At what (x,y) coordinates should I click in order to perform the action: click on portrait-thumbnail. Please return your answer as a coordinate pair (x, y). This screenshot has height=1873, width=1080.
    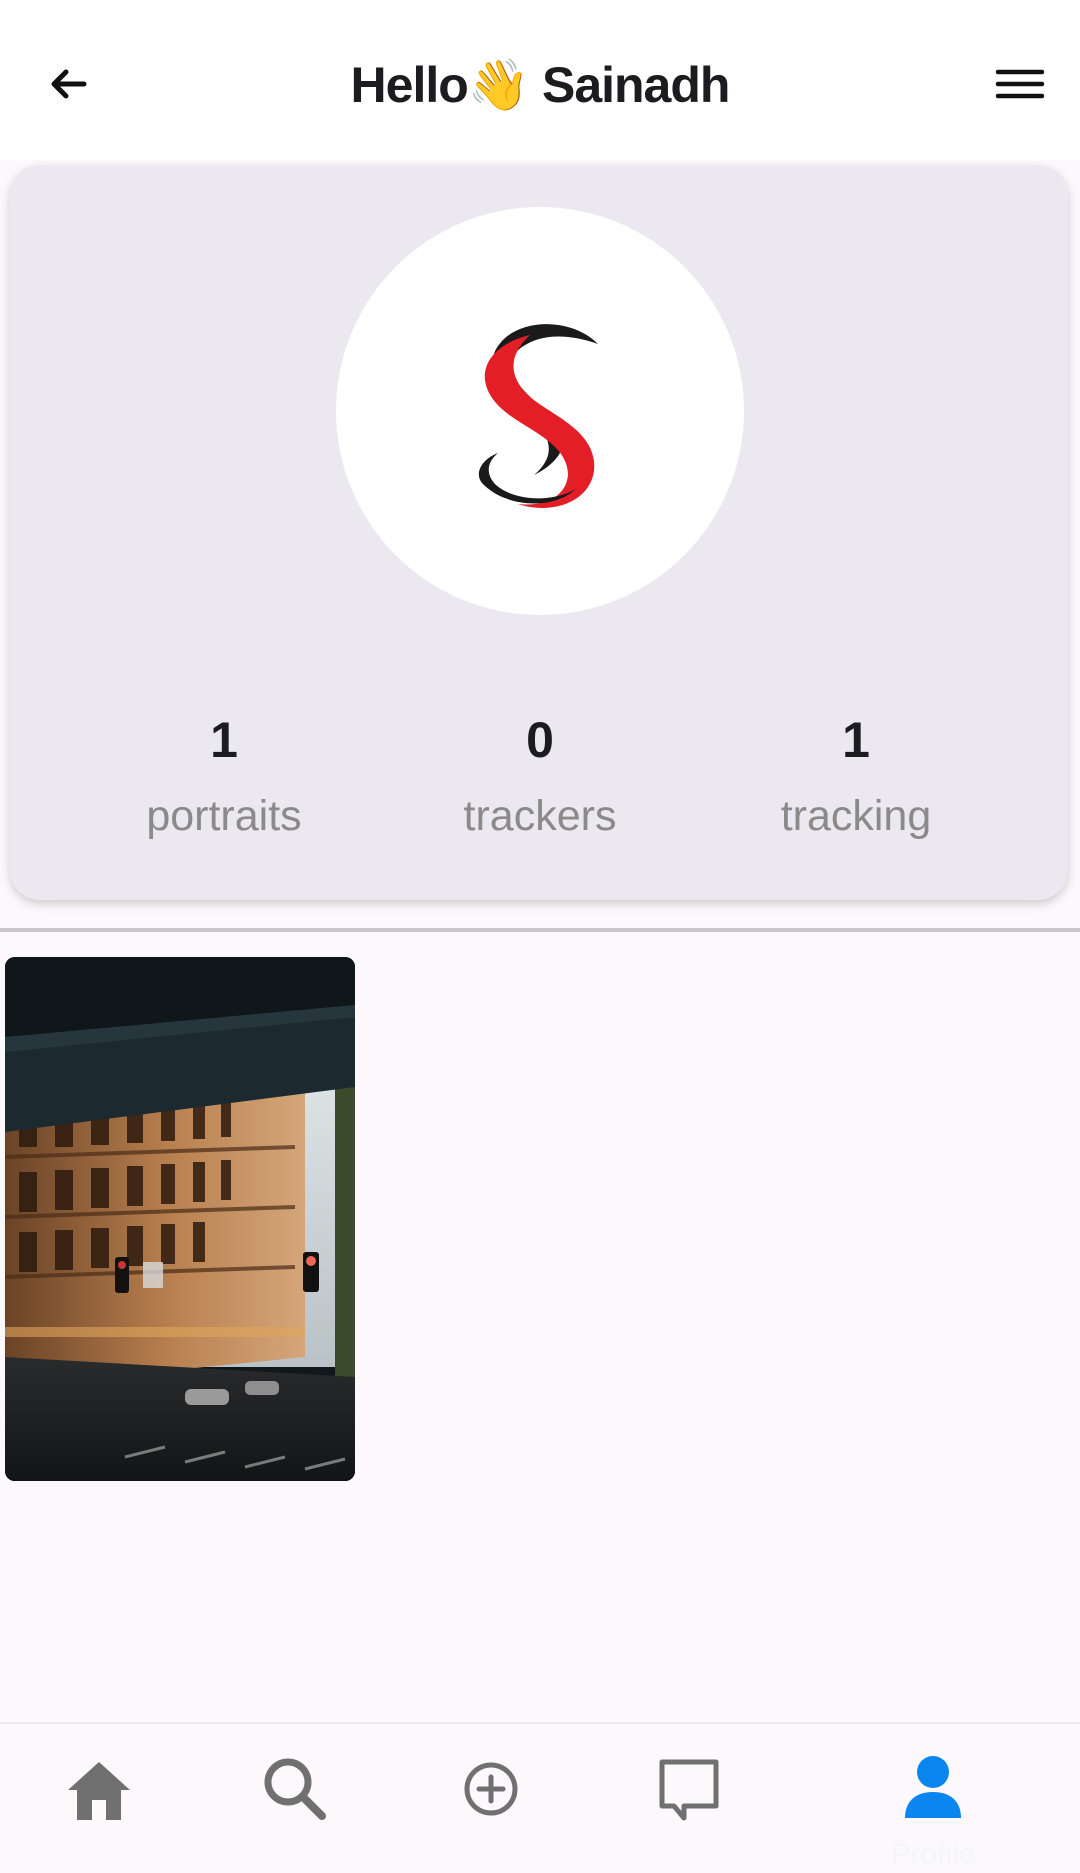
    Looking at the image, I should click on (180, 1219).